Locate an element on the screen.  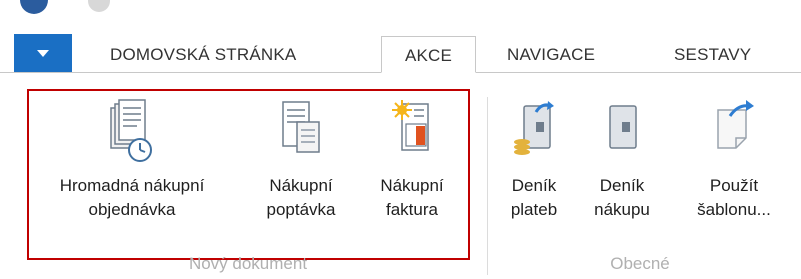
general-group-label: Obecné is located at coordinates (640, 263).